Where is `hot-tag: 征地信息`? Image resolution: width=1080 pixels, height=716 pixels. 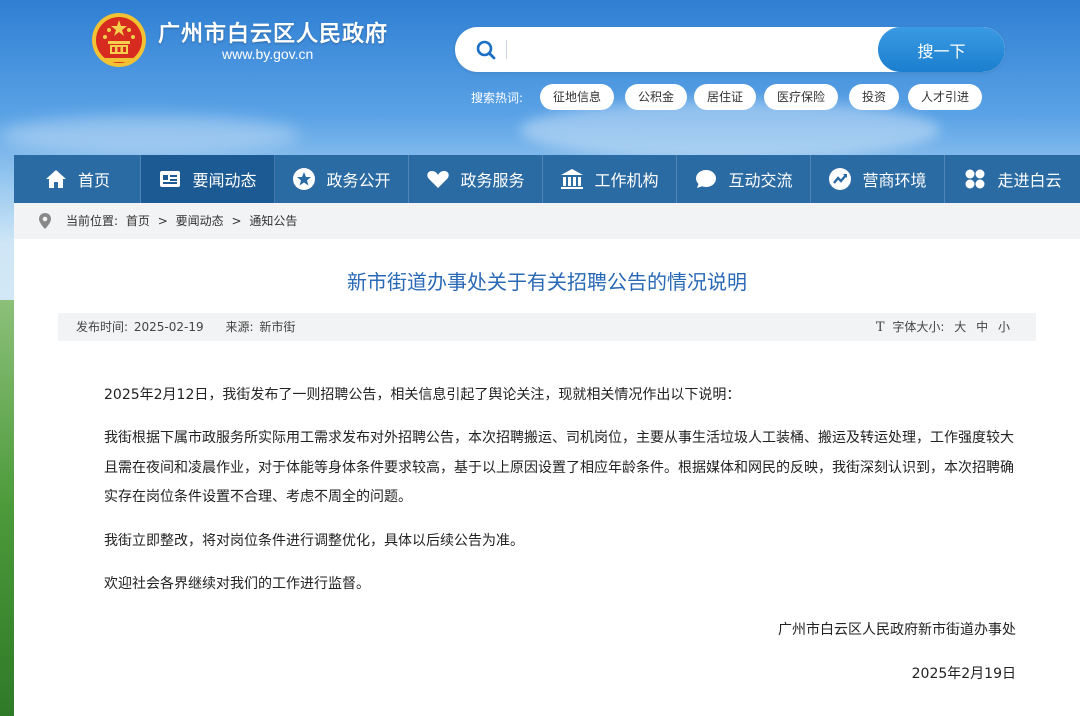 hot-tag: 征地信息 is located at coordinates (577, 97).